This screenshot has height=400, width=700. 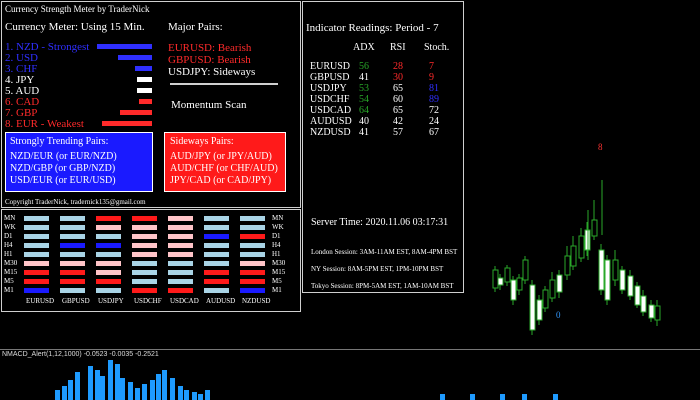 I want to click on major-pair-status: EURUSD: Bearish, so click(x=210, y=48).